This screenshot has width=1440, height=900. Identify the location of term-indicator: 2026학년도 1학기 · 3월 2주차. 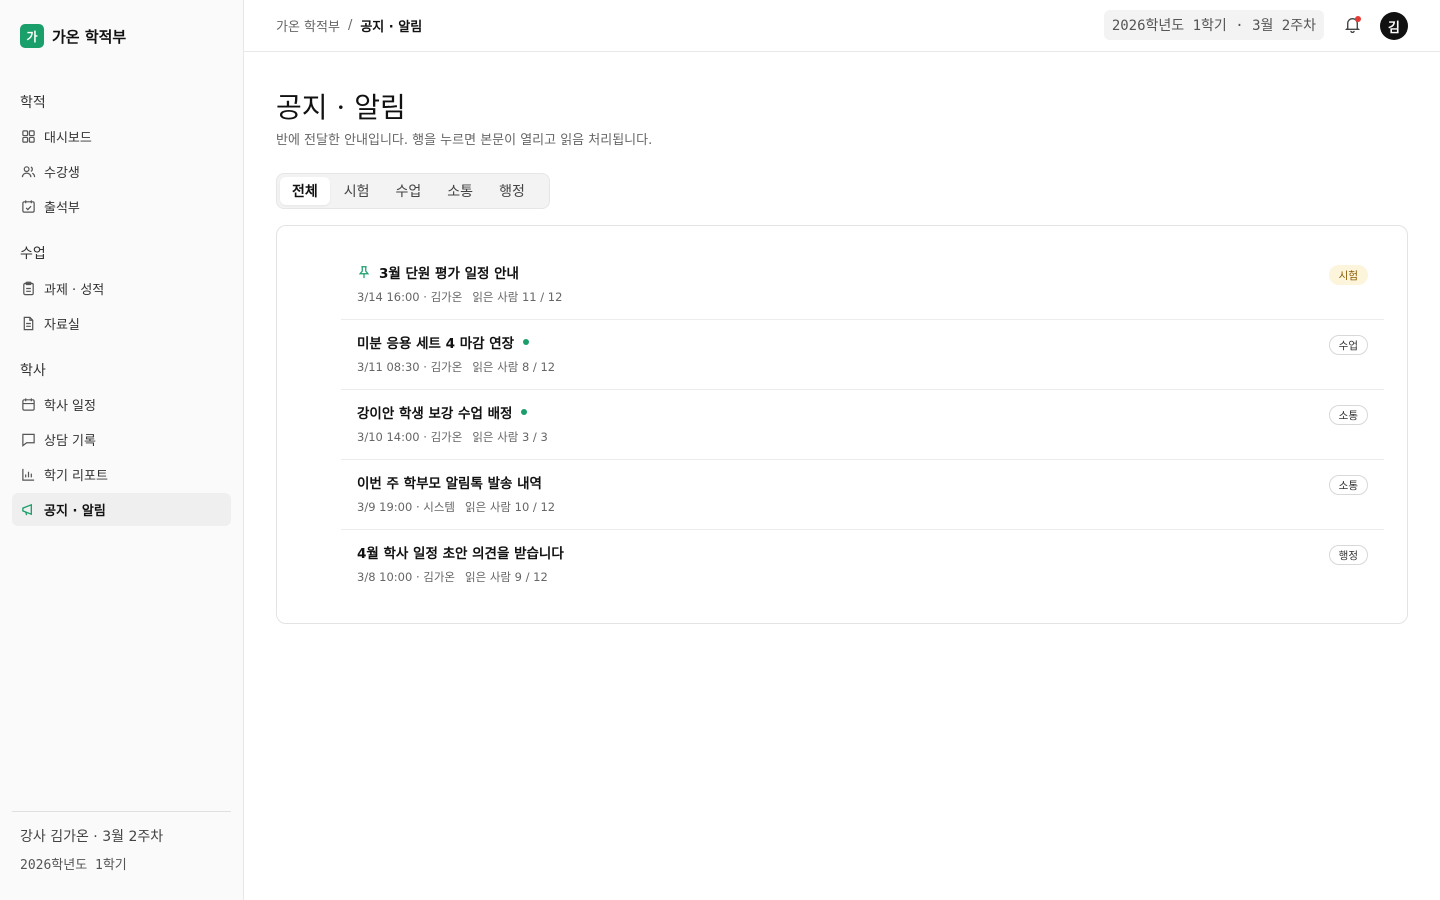
(1213, 25).